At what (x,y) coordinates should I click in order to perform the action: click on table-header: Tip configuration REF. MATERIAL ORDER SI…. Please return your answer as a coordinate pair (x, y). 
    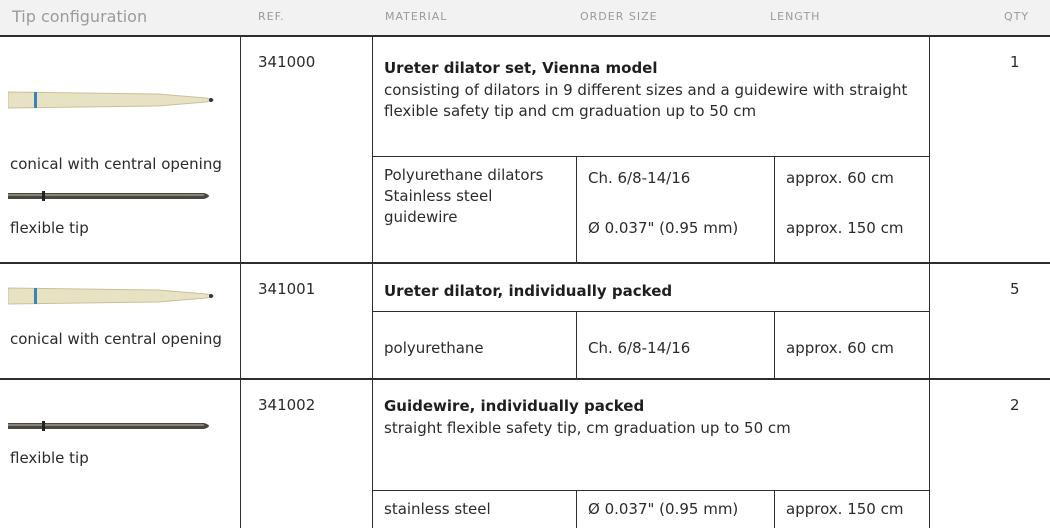
    Looking at the image, I should click on (525, 17).